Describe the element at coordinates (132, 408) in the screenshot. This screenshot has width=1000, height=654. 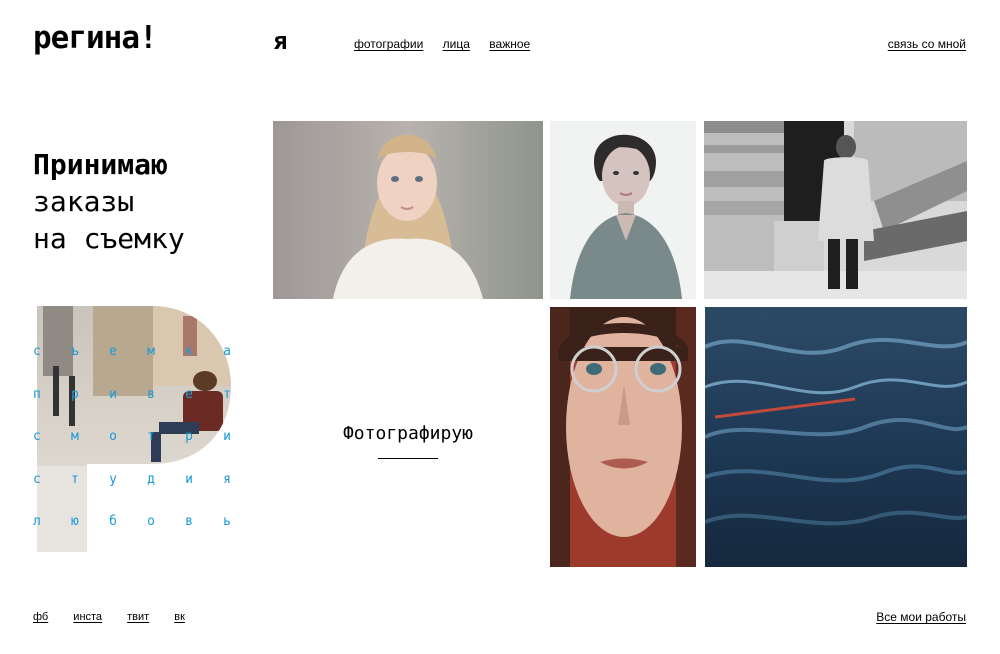
I see `word-row: п р и в е т` at that location.